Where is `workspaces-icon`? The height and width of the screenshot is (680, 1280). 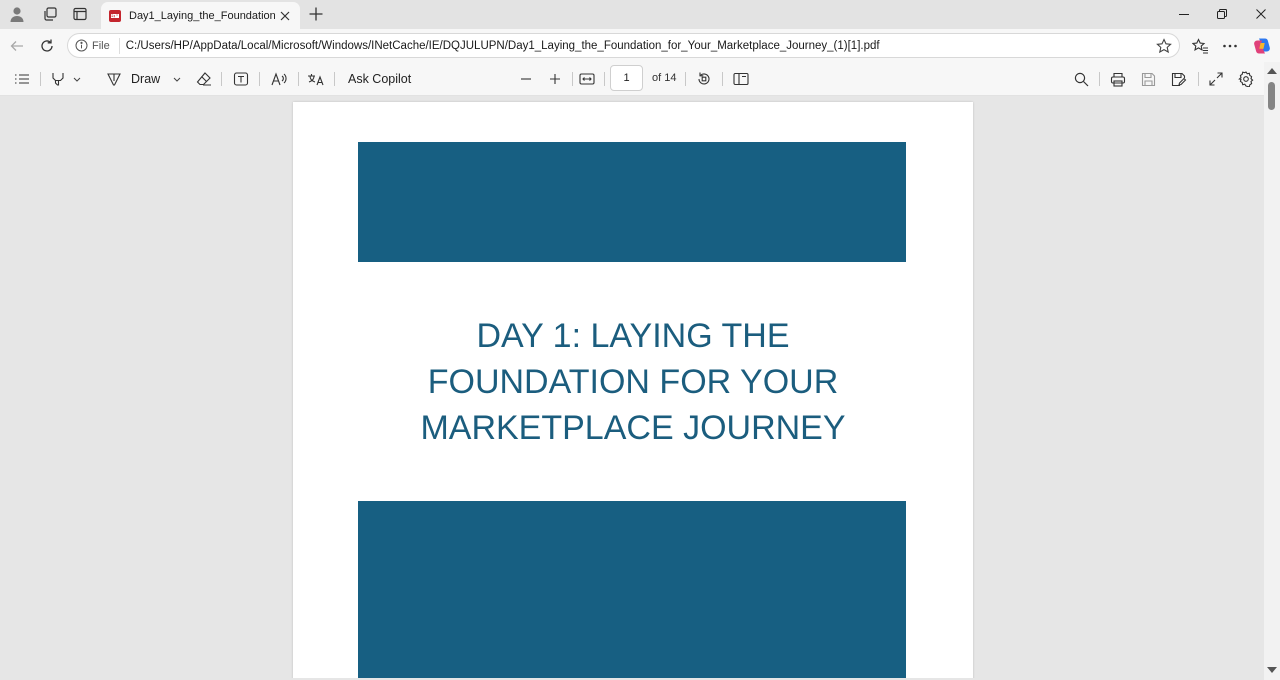
workspaces-icon is located at coordinates (50, 14).